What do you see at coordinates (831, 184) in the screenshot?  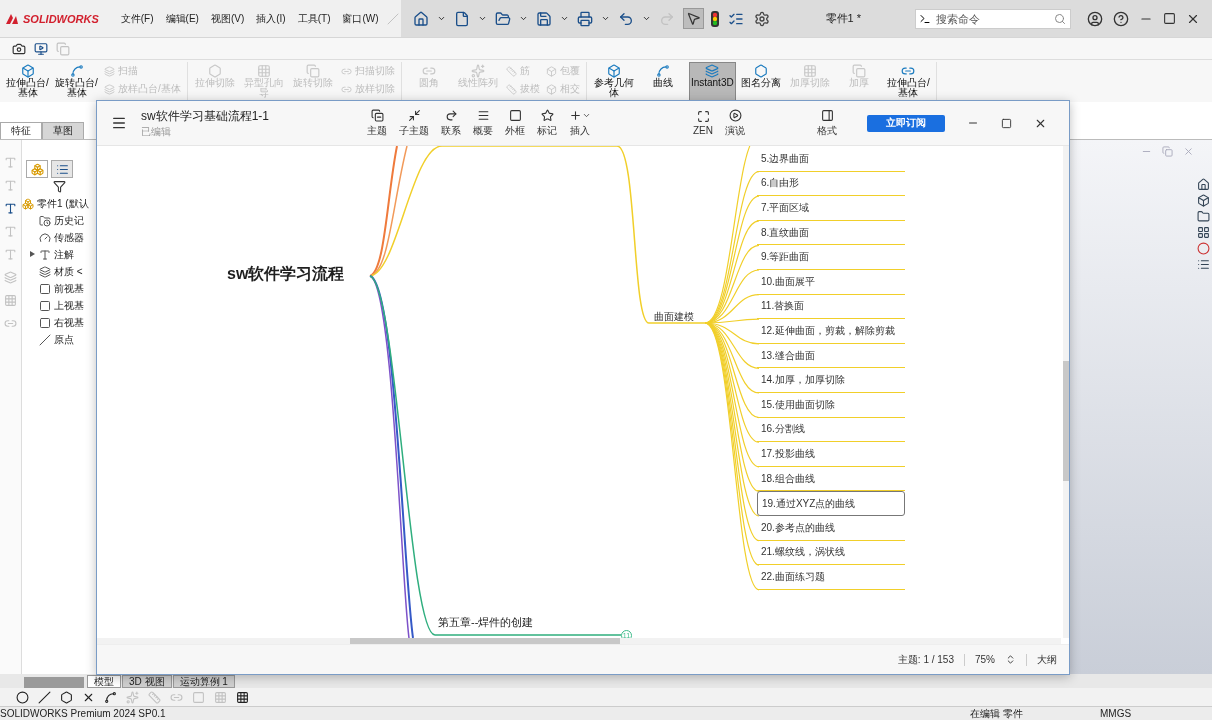 I see `subtopic: 6.自由形` at bounding box center [831, 184].